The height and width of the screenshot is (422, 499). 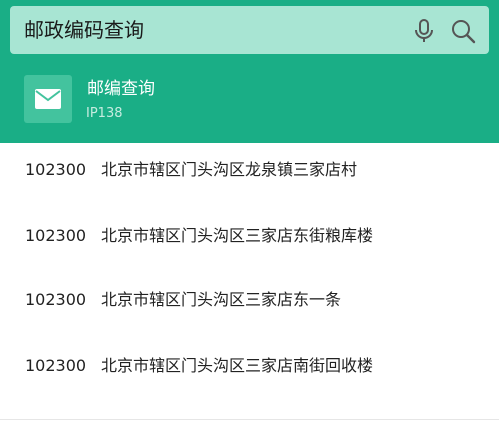 I want to click on address: 北京市辖区门头沟区三家店东街粮库楼, so click(x=237, y=235).